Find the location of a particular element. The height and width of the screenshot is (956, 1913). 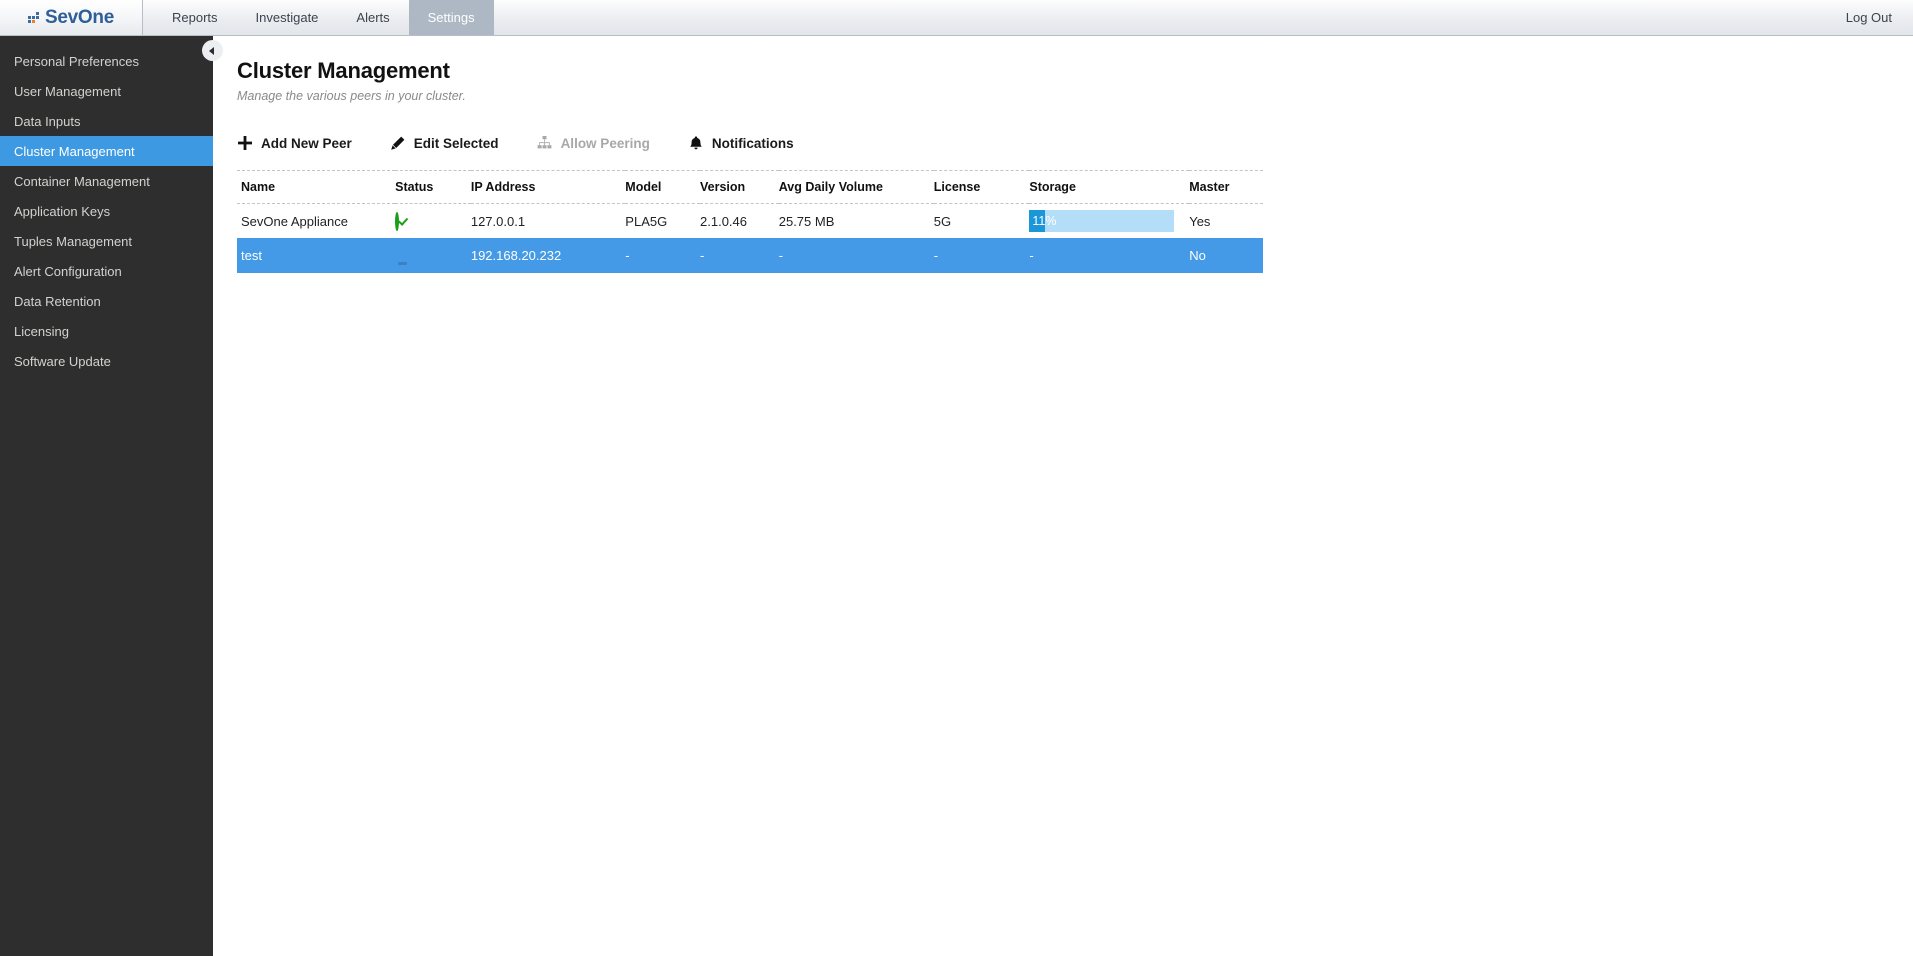

sidebar-item-personal-preferences: Personal Preferences is located at coordinates (106, 61).